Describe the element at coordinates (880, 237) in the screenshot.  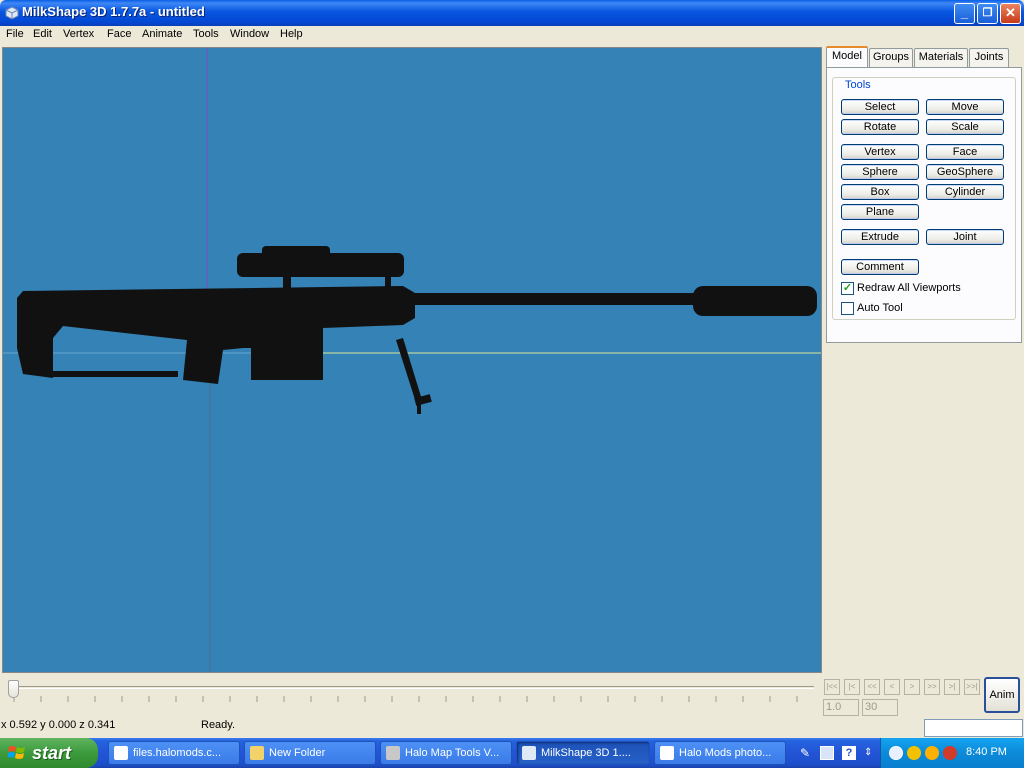
I see `extrude-button: Extrude` at that location.